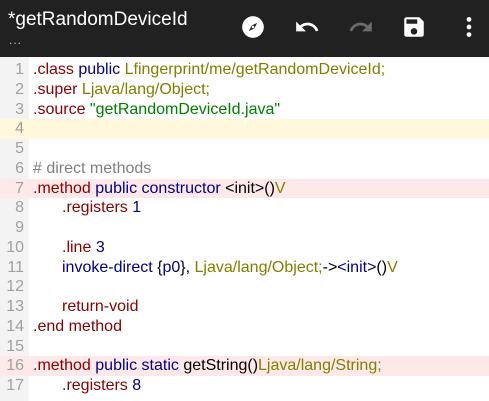 Image resolution: width=489 pixels, height=401 pixels. Describe the element at coordinates (187, 267) in the screenshot. I see `code-token: },` at that location.